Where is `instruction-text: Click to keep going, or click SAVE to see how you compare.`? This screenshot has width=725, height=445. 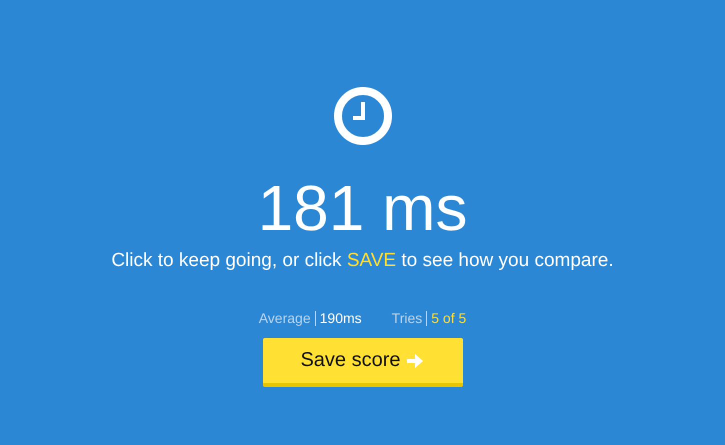 instruction-text: Click to keep going, or click SAVE to see how you compare. is located at coordinates (362, 261).